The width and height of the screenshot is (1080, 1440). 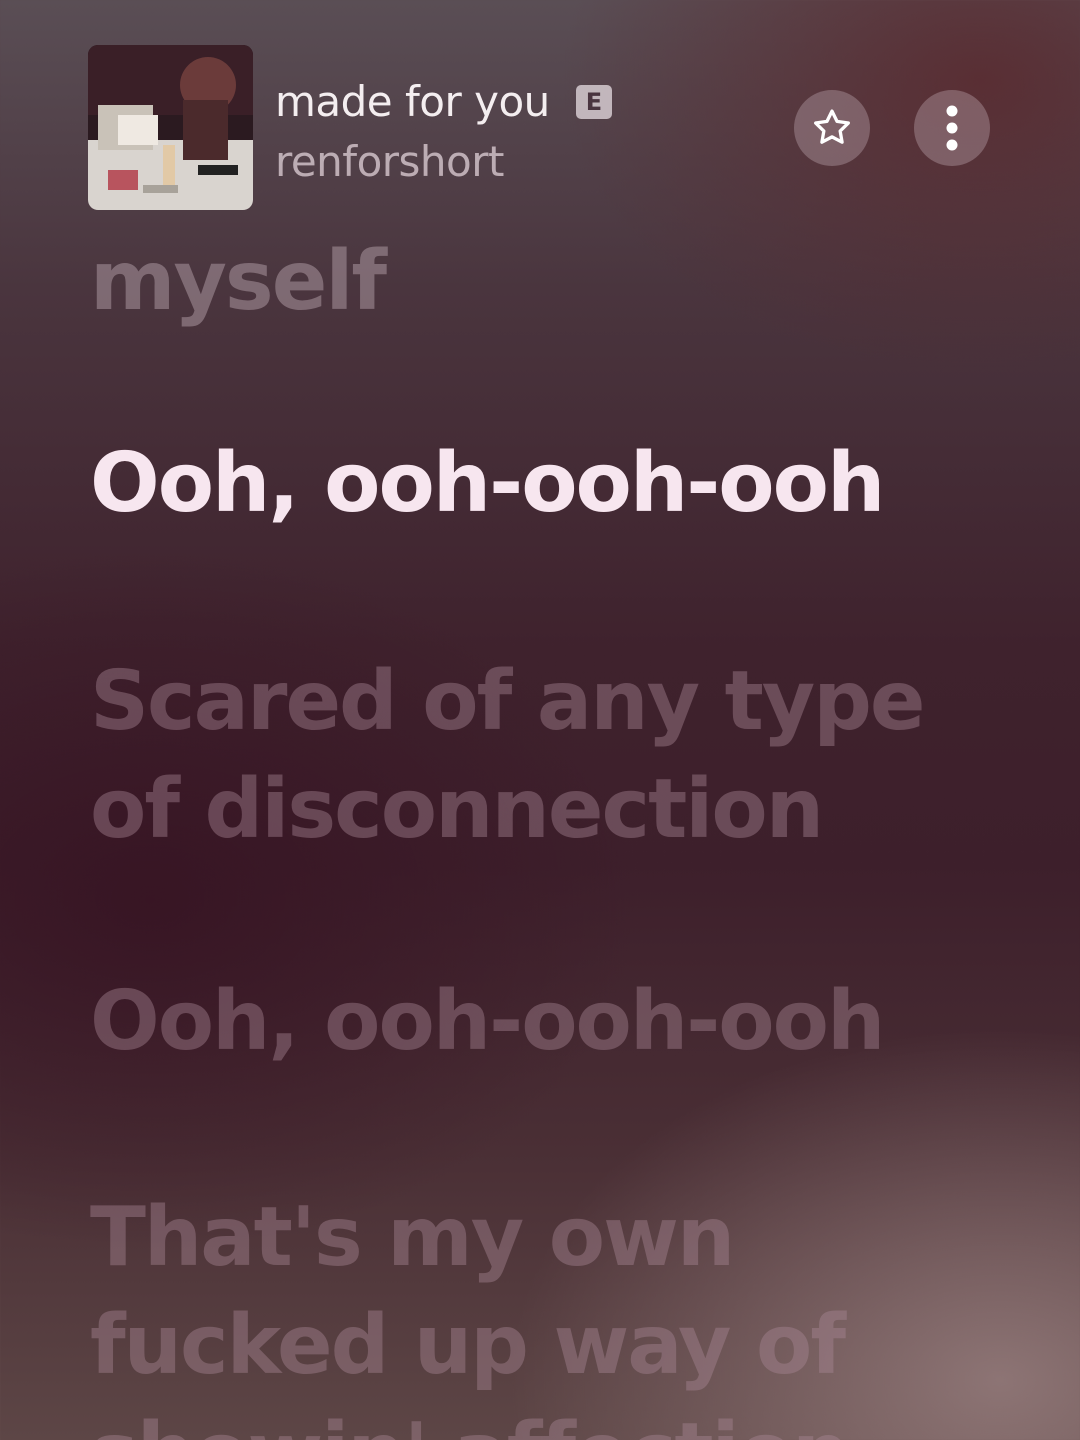 I want to click on artist-name: renforshort, so click(x=390, y=161).